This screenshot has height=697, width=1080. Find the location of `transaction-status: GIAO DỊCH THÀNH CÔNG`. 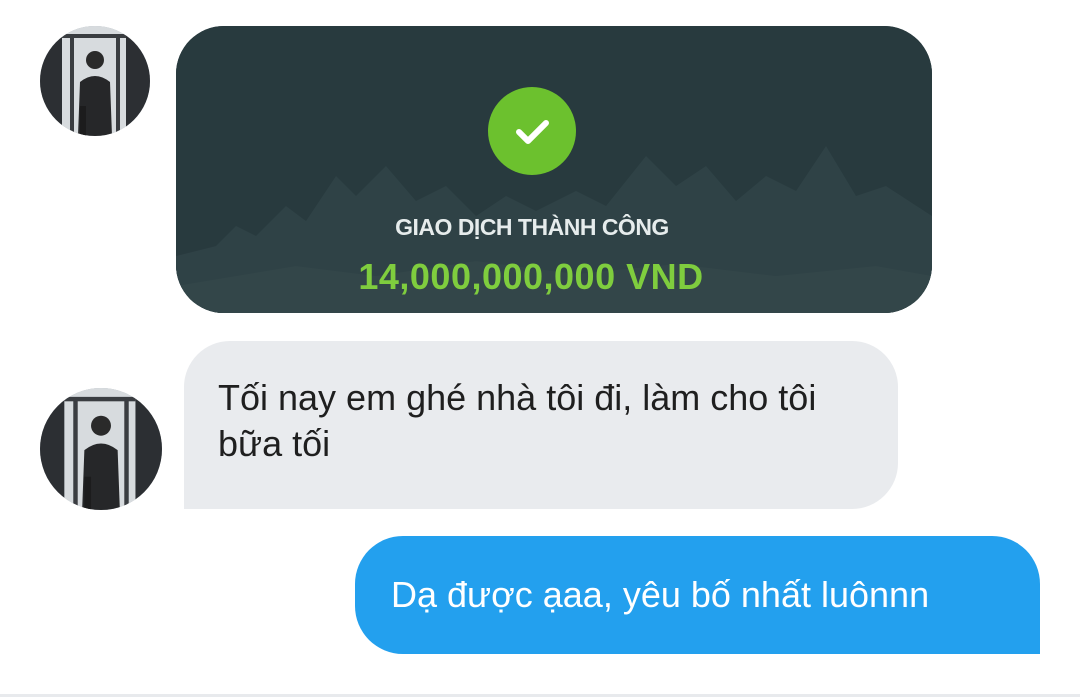

transaction-status: GIAO DỊCH THÀNH CÔNG is located at coordinates (532, 227).